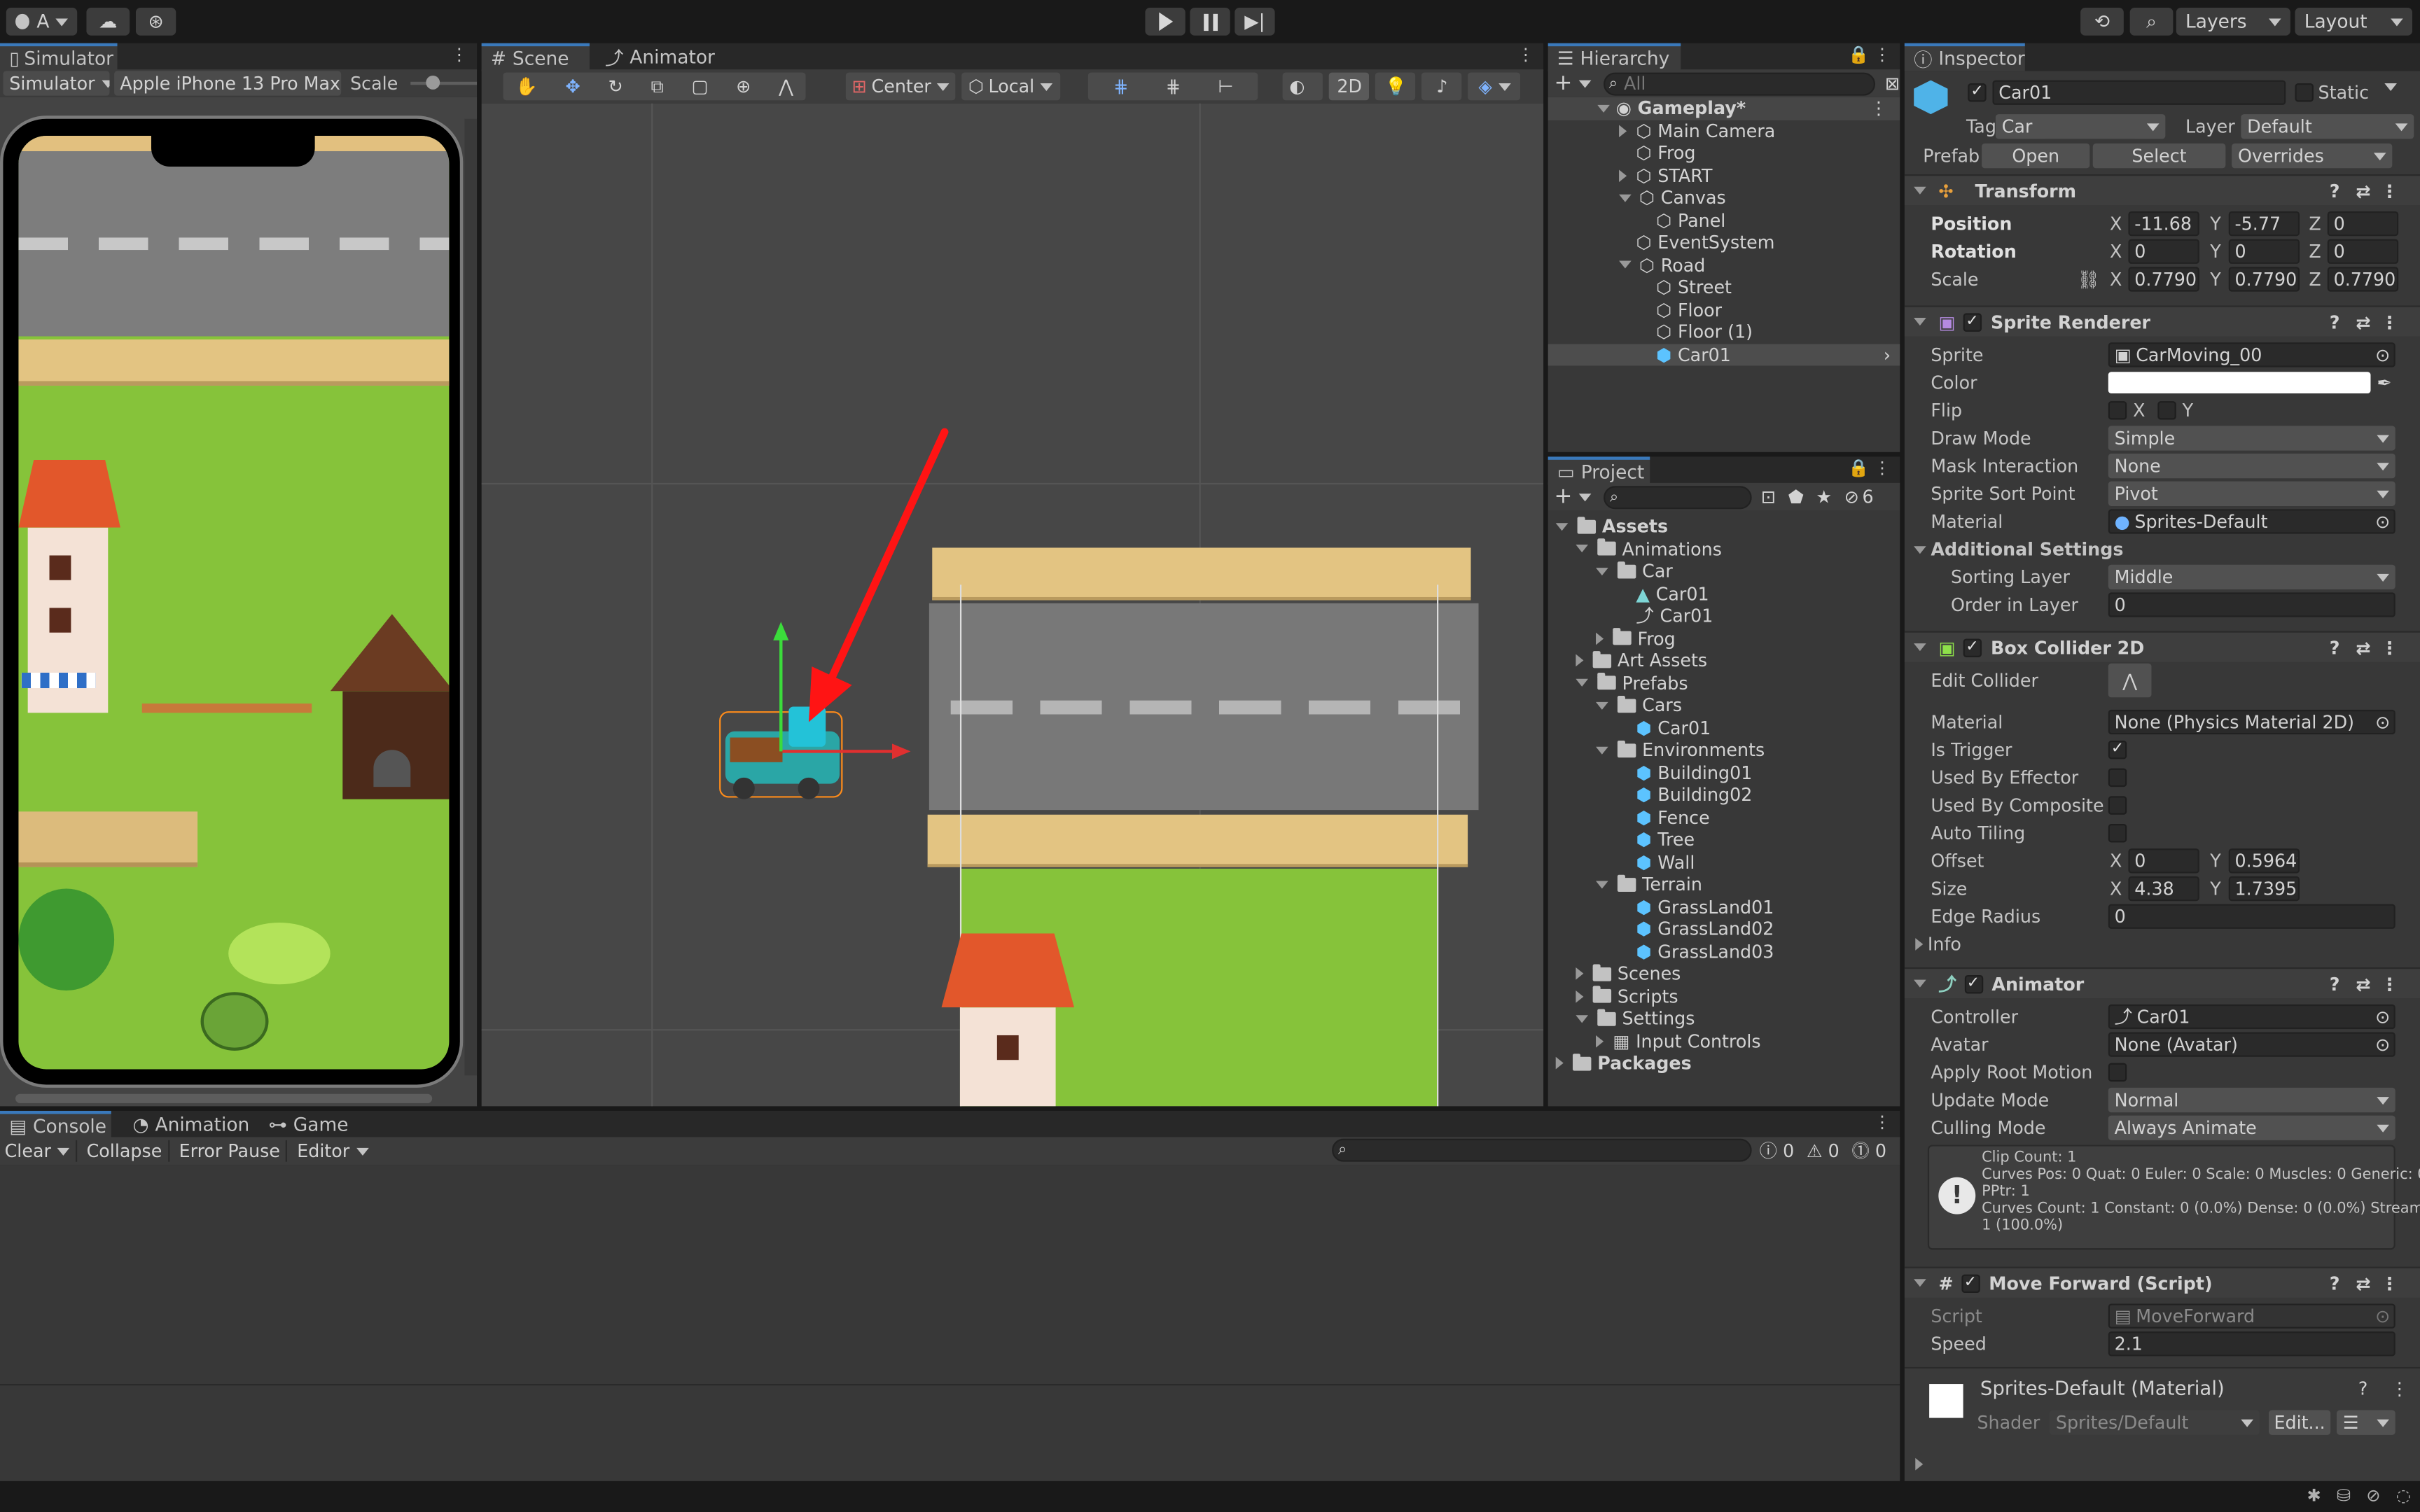  What do you see at coordinates (1724, 906) in the screenshot?
I see `project-item: ⬢ GrassLand01` at bounding box center [1724, 906].